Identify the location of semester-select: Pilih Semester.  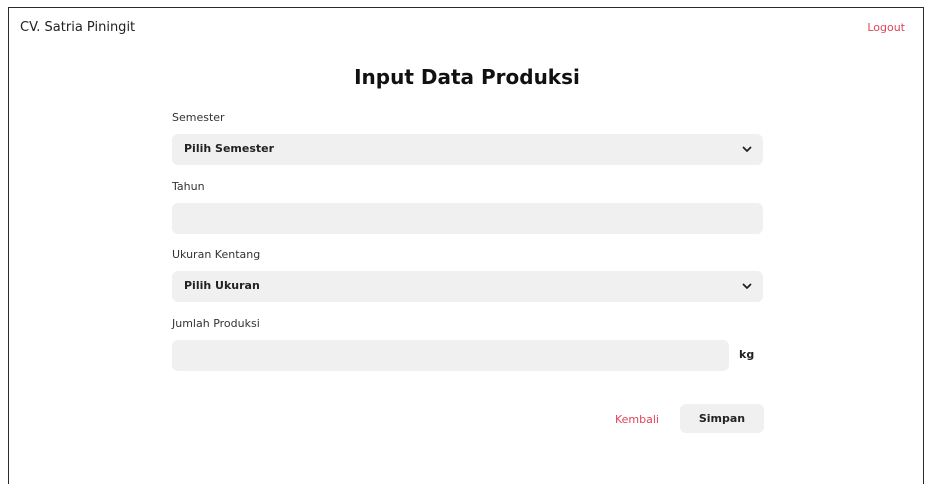
(467, 149).